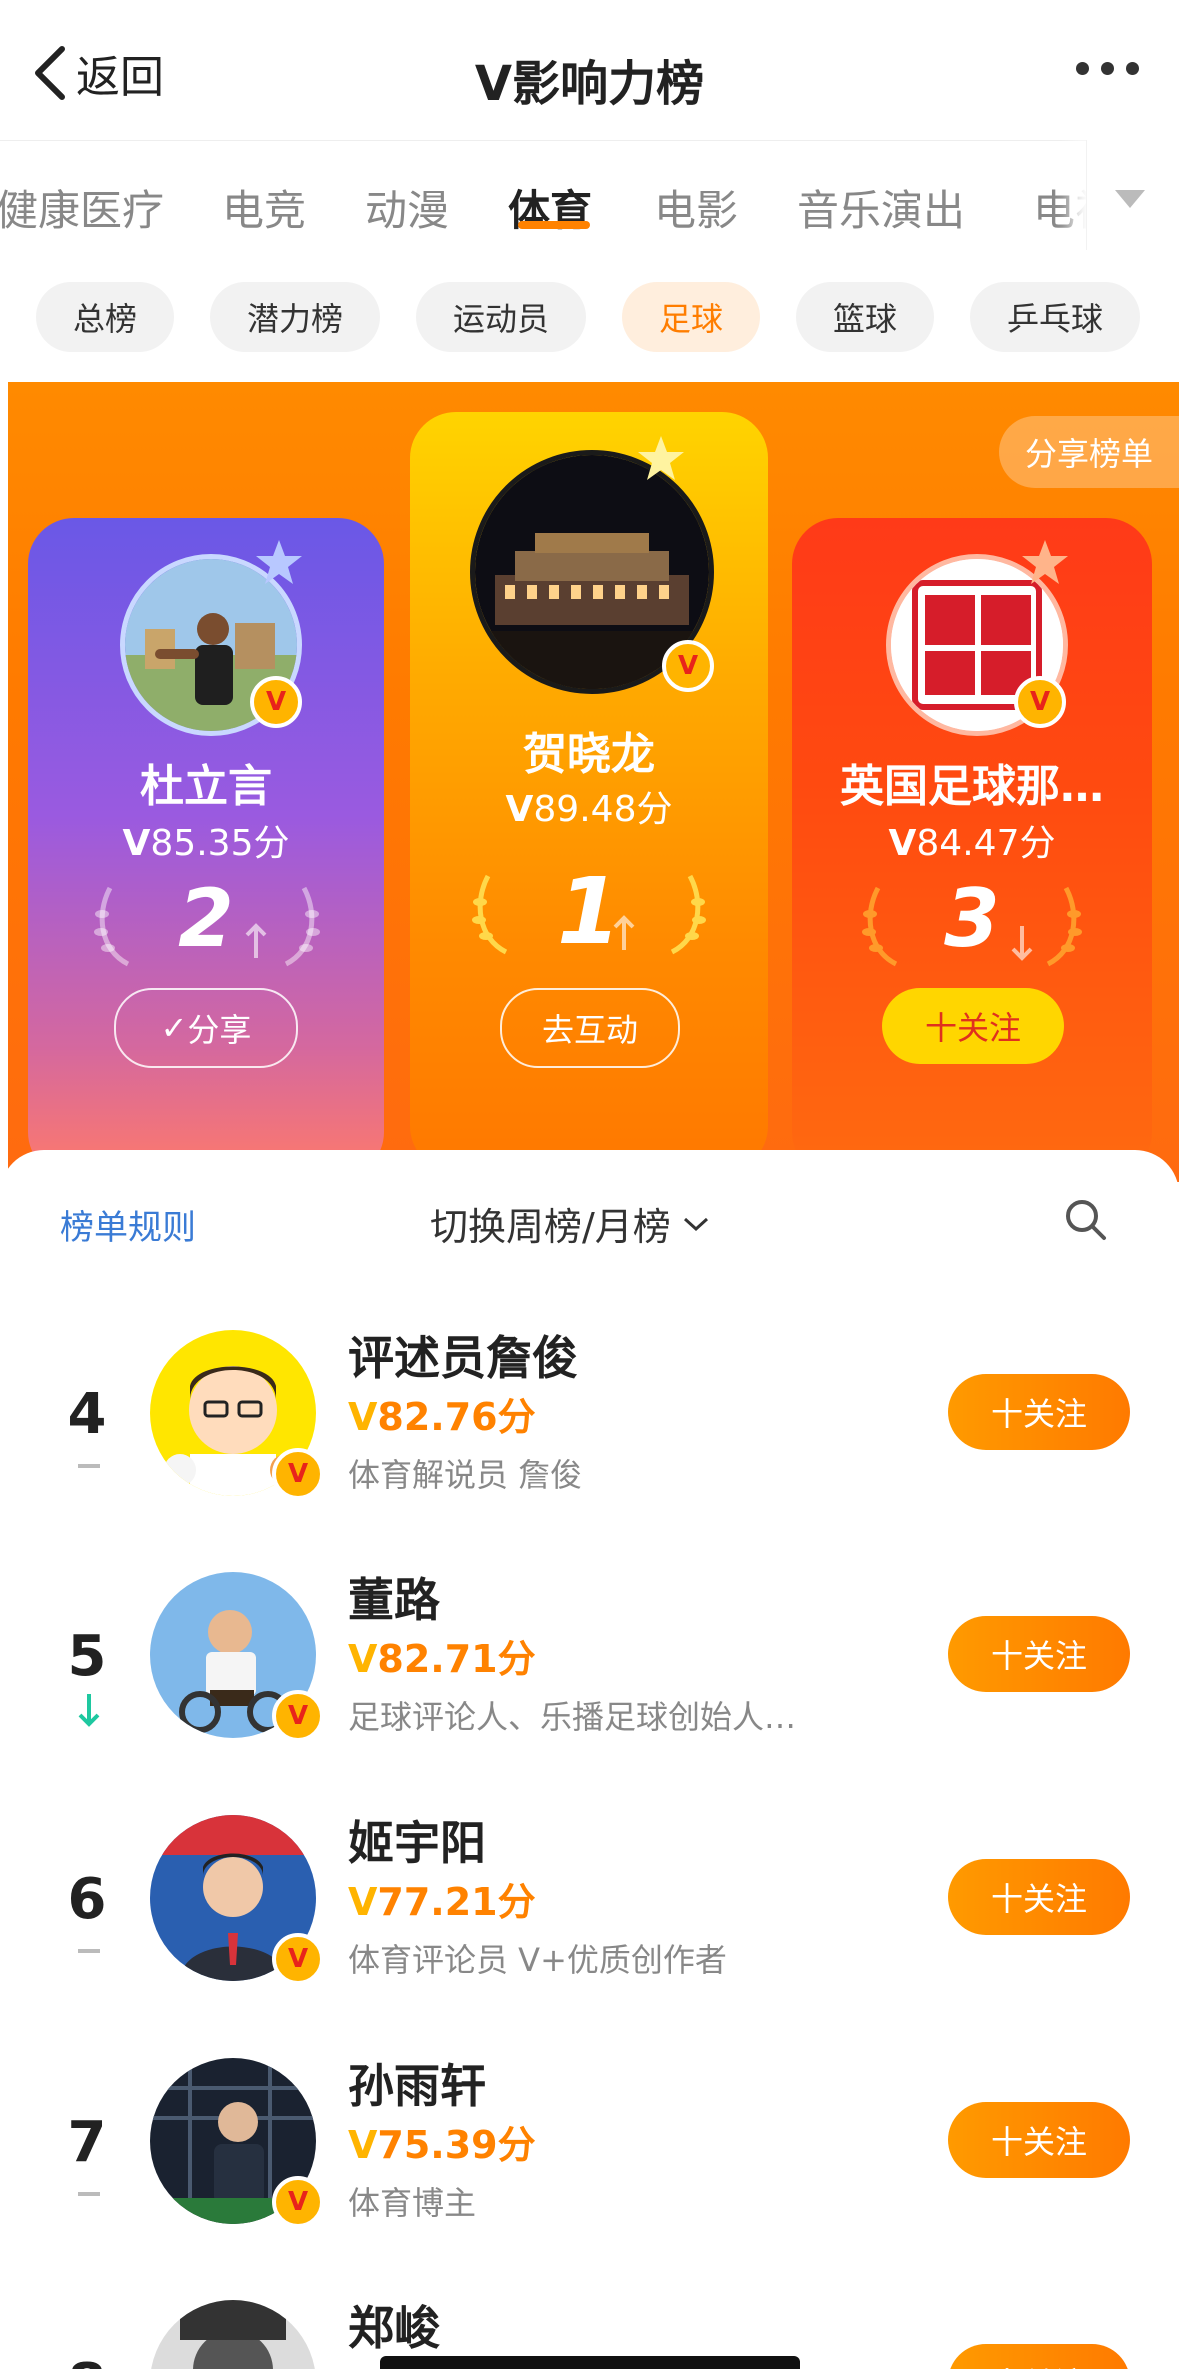  Describe the element at coordinates (865, 317) in the screenshot. I see `chip-basketball: 篮球` at that location.